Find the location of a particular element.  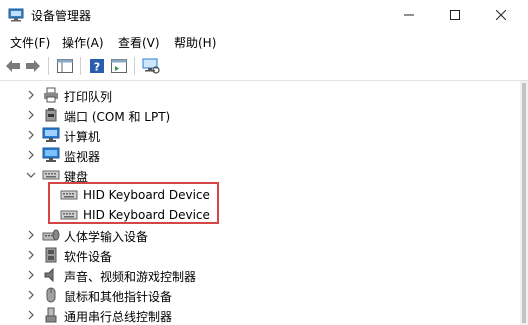

printer-queue-icon is located at coordinates (51, 95).